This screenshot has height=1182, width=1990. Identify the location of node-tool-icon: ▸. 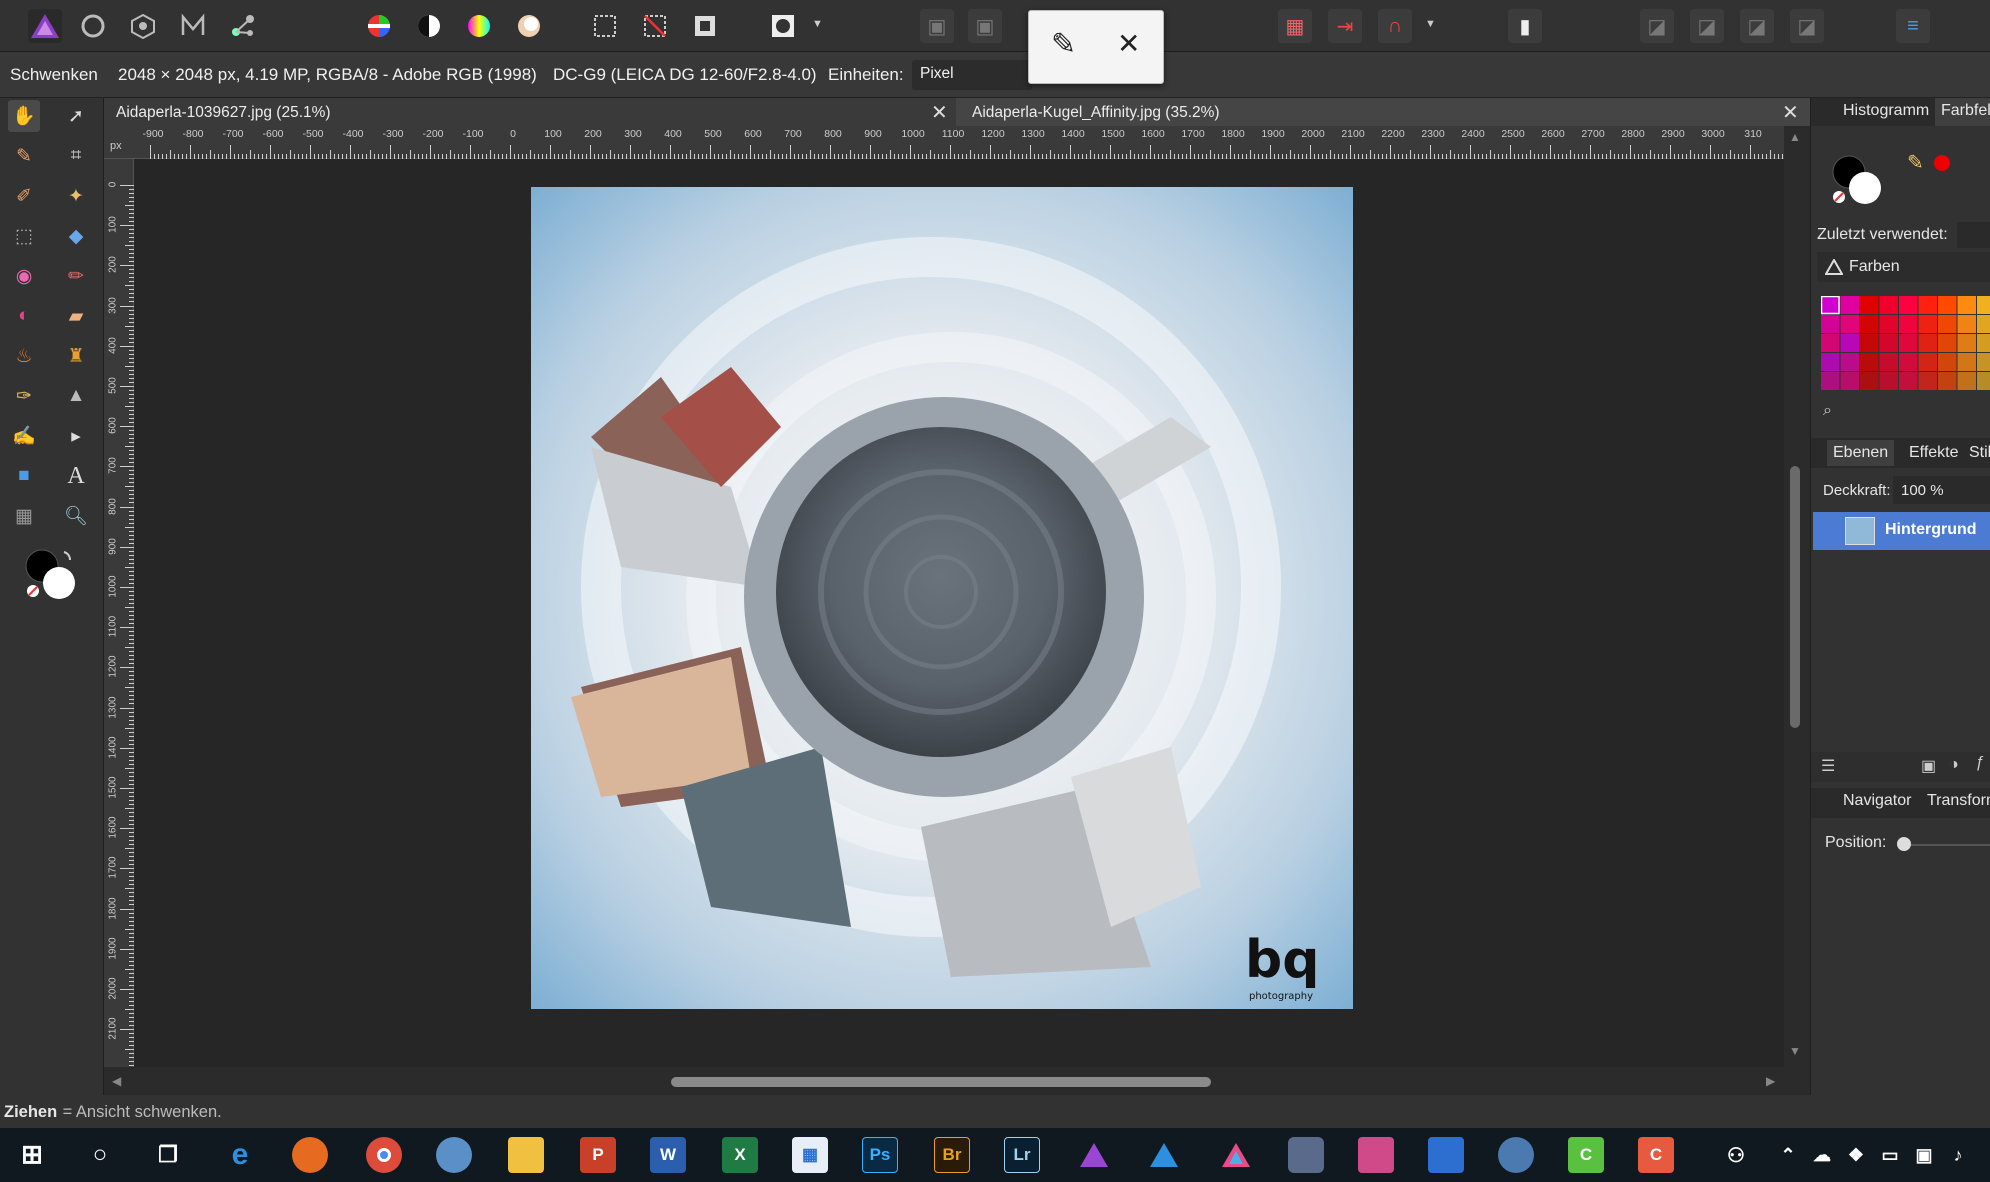
(76, 436).